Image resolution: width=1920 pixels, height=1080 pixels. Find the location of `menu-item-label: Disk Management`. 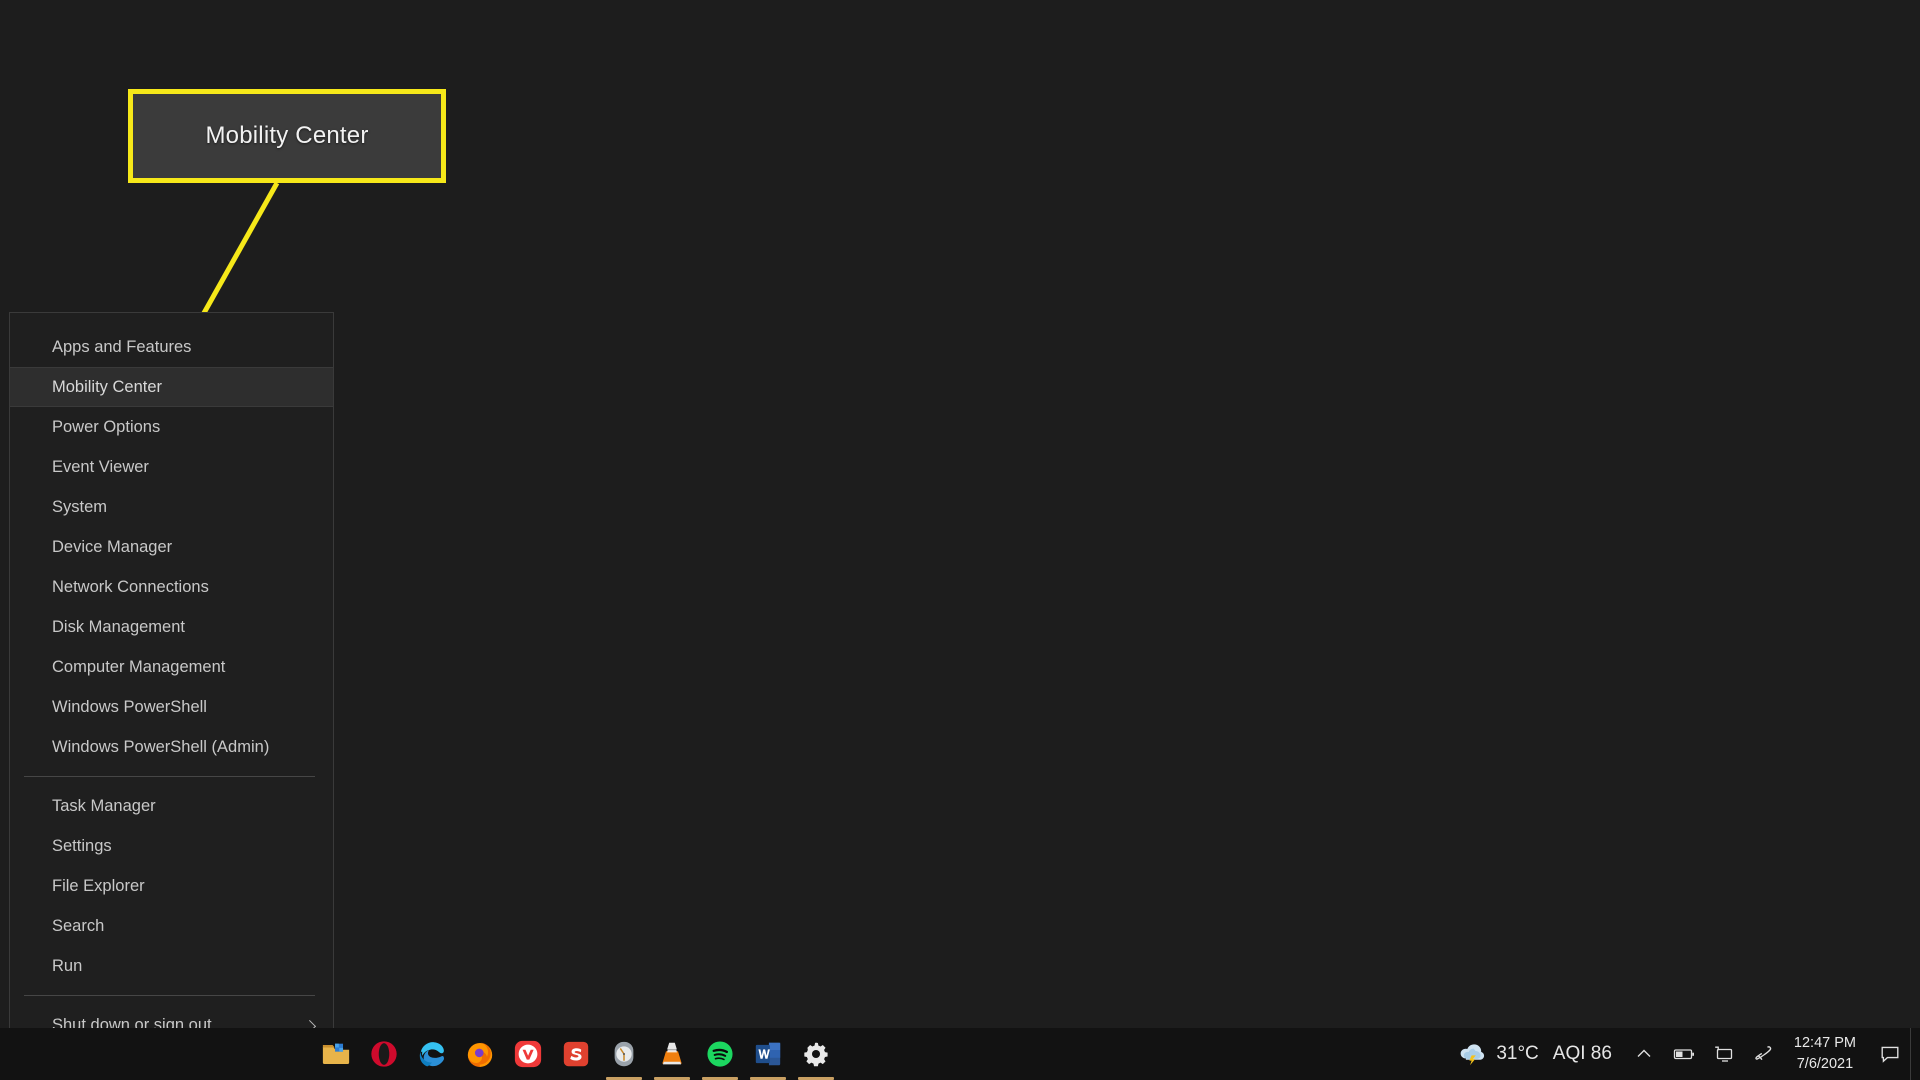

menu-item-label: Disk Management is located at coordinates (118, 626).